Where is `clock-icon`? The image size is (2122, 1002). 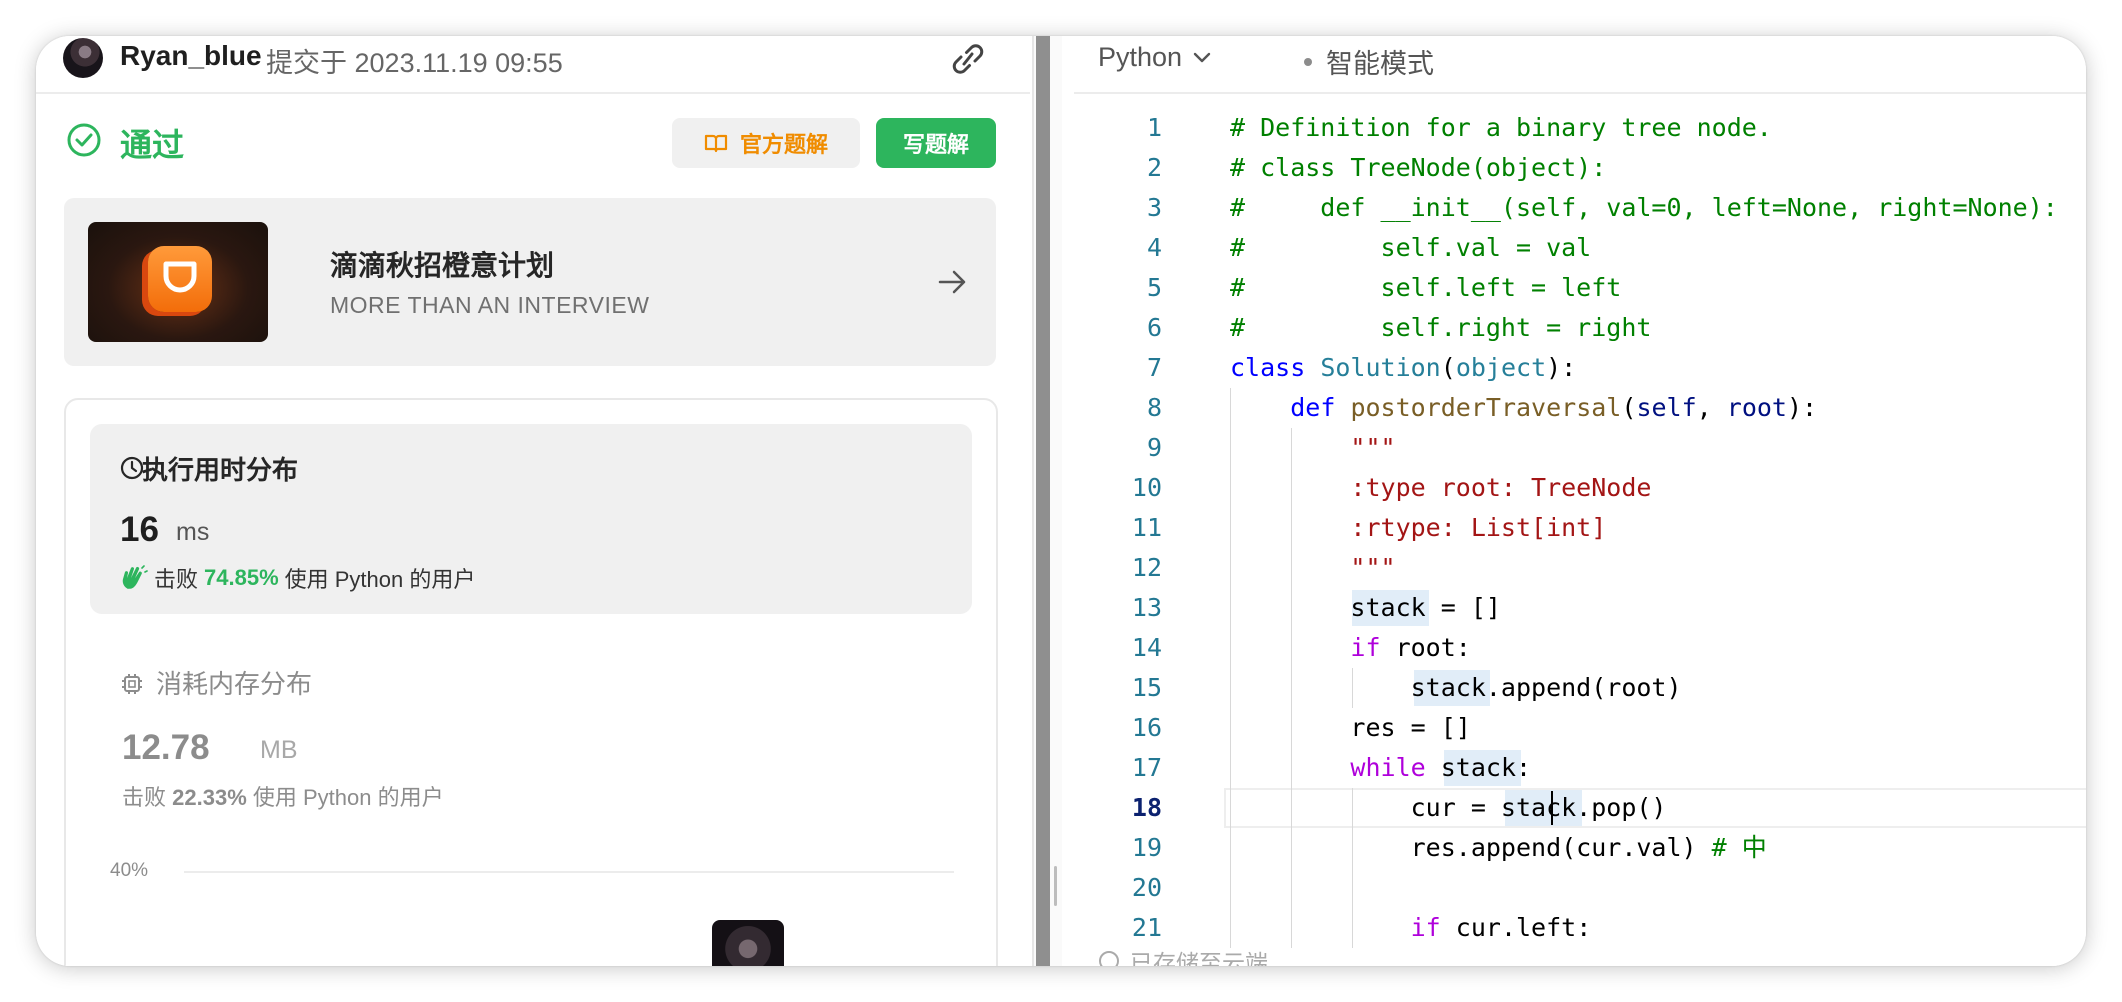
clock-icon is located at coordinates (132, 468).